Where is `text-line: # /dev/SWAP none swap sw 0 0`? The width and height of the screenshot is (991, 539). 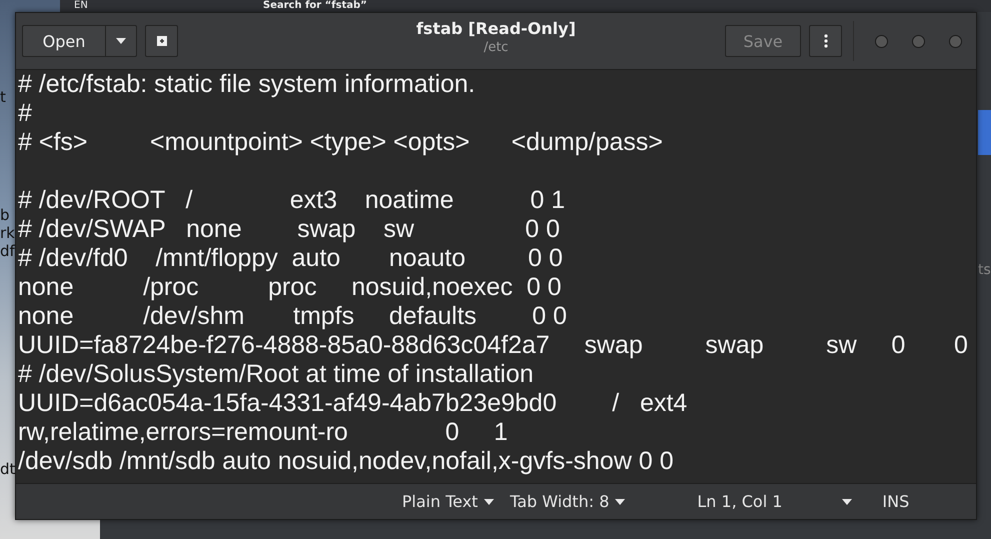 text-line: # /dev/SWAP none swap sw 0 0 is located at coordinates (289, 229).